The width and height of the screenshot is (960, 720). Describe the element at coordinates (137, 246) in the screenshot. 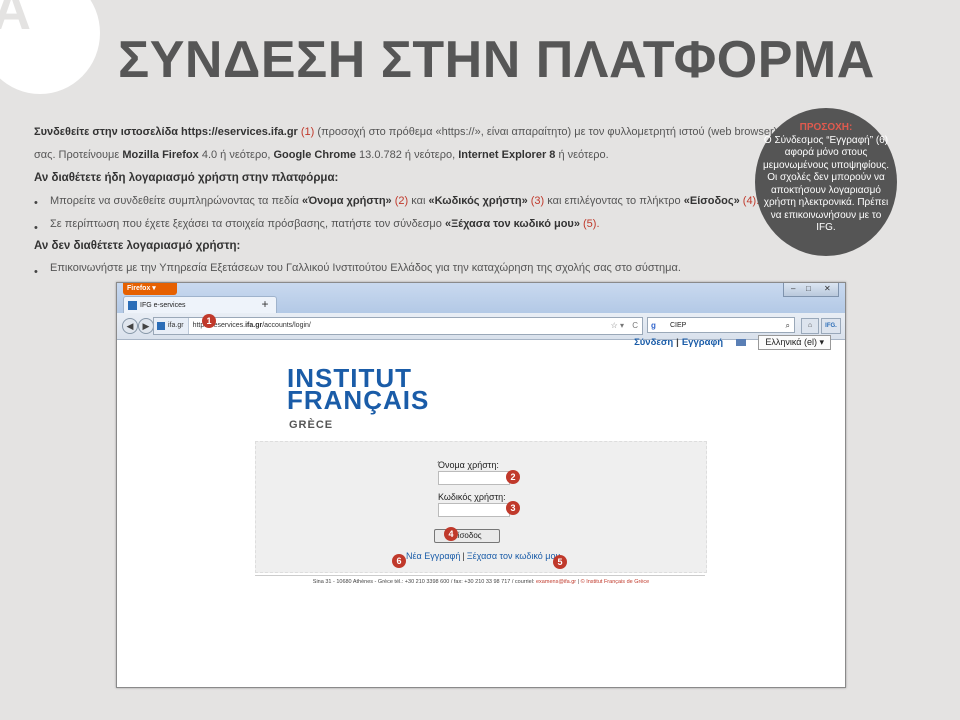

I see `section-heading-no-account: Αν δεν διαθέτετε λογαριασμό χρήστη:` at that location.